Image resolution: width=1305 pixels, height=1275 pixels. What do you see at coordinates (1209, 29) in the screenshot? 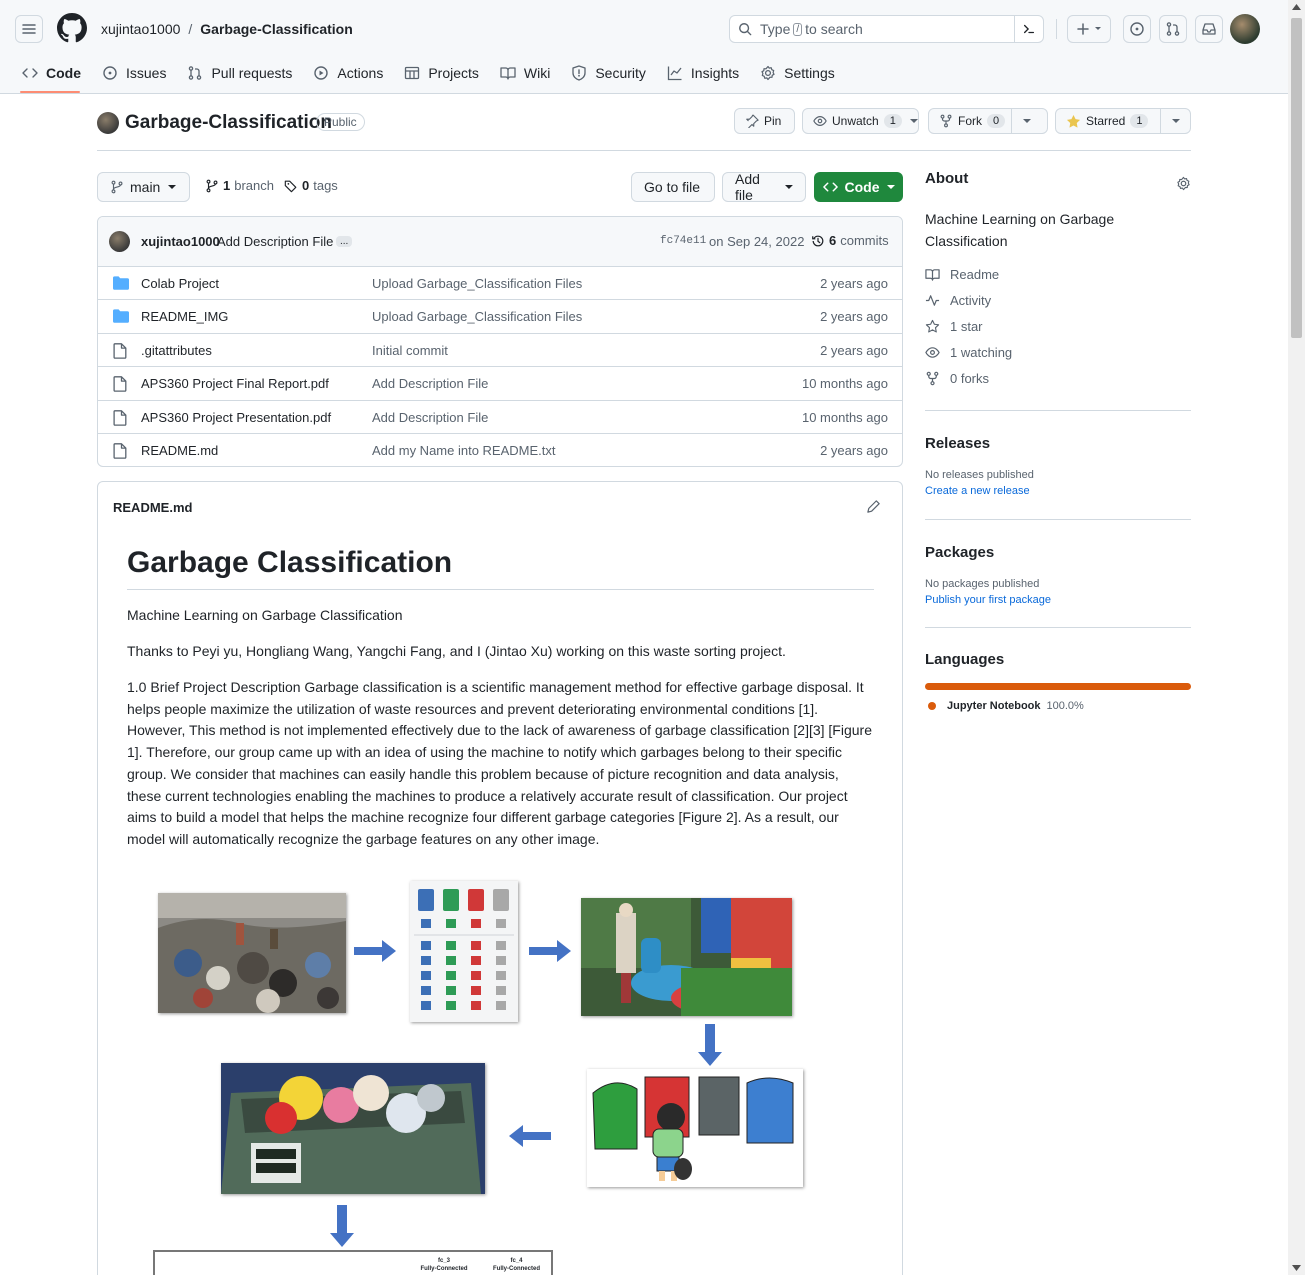
I see `inbox-button` at bounding box center [1209, 29].